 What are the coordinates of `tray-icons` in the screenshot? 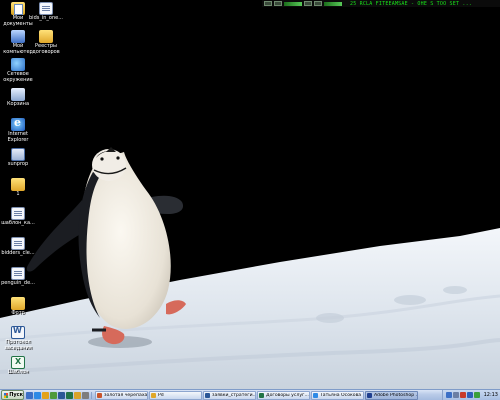 It's located at (462, 395).